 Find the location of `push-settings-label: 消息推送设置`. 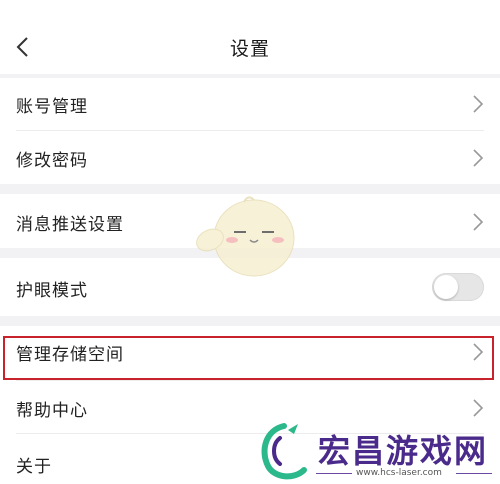

push-settings-label: 消息推送设置 is located at coordinates (70, 225).